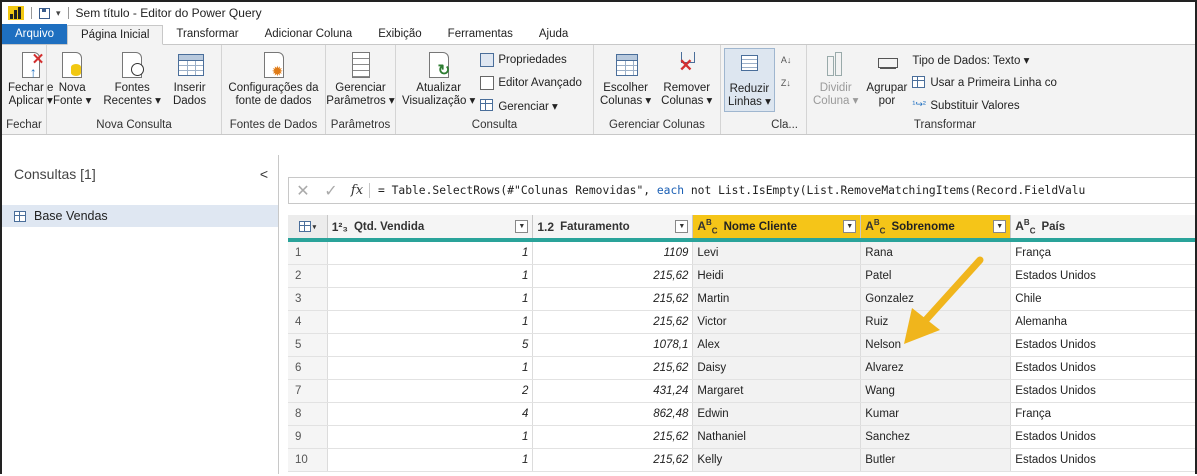  What do you see at coordinates (308, 226) in the screenshot?
I see `table-menu-button: ▾` at bounding box center [308, 226].